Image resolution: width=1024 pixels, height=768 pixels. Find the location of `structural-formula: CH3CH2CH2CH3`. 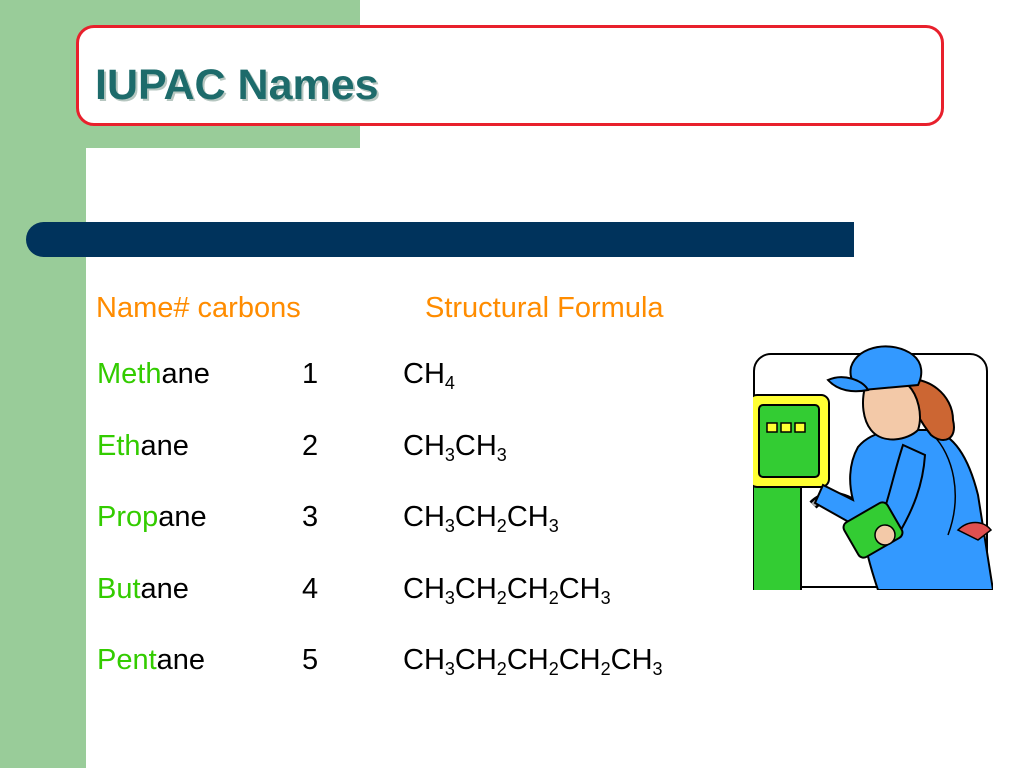

structural-formula: CH3CH2CH2CH3 is located at coordinates (507, 591).